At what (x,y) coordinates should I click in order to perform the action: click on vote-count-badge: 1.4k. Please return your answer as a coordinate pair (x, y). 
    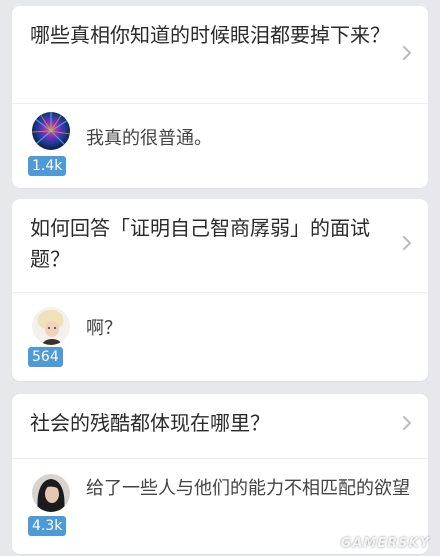
    Looking at the image, I should click on (47, 166).